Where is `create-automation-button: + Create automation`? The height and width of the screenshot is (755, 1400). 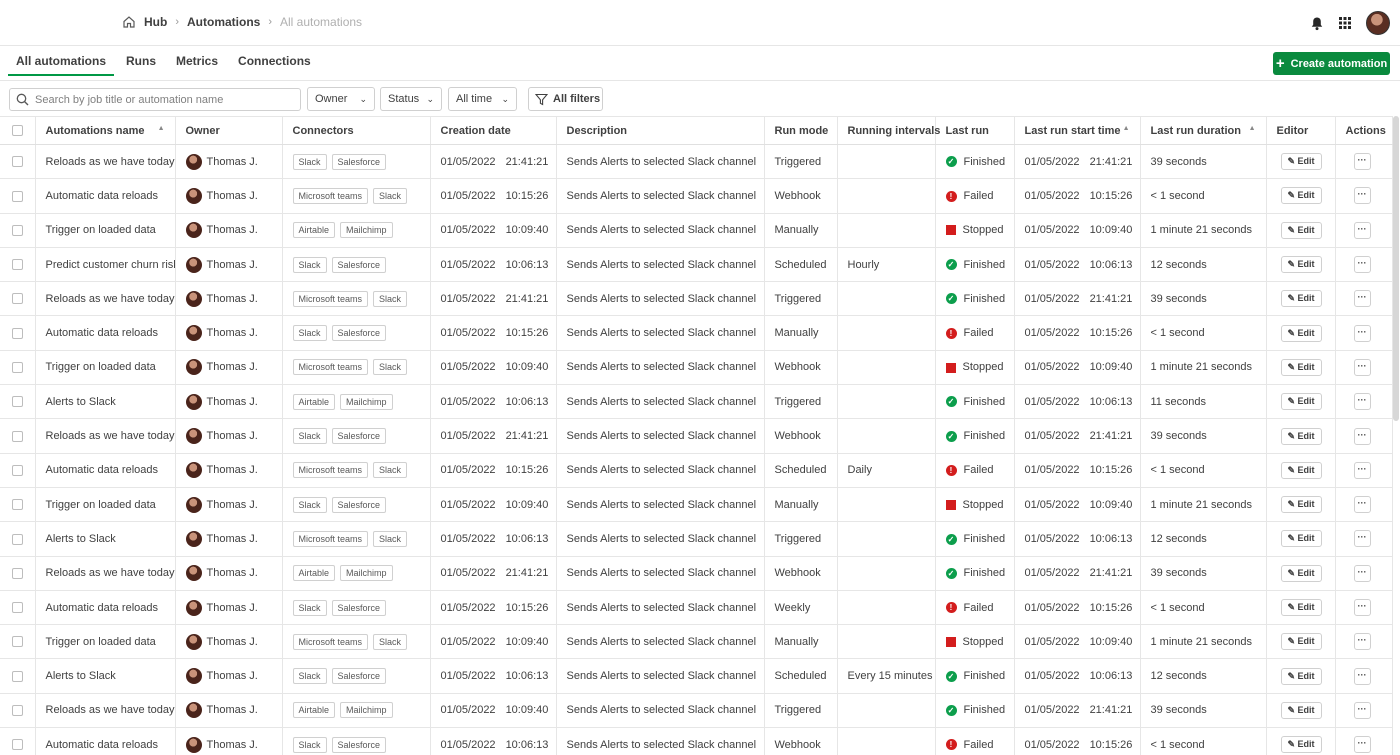
create-automation-button: + Create automation is located at coordinates (1331, 63).